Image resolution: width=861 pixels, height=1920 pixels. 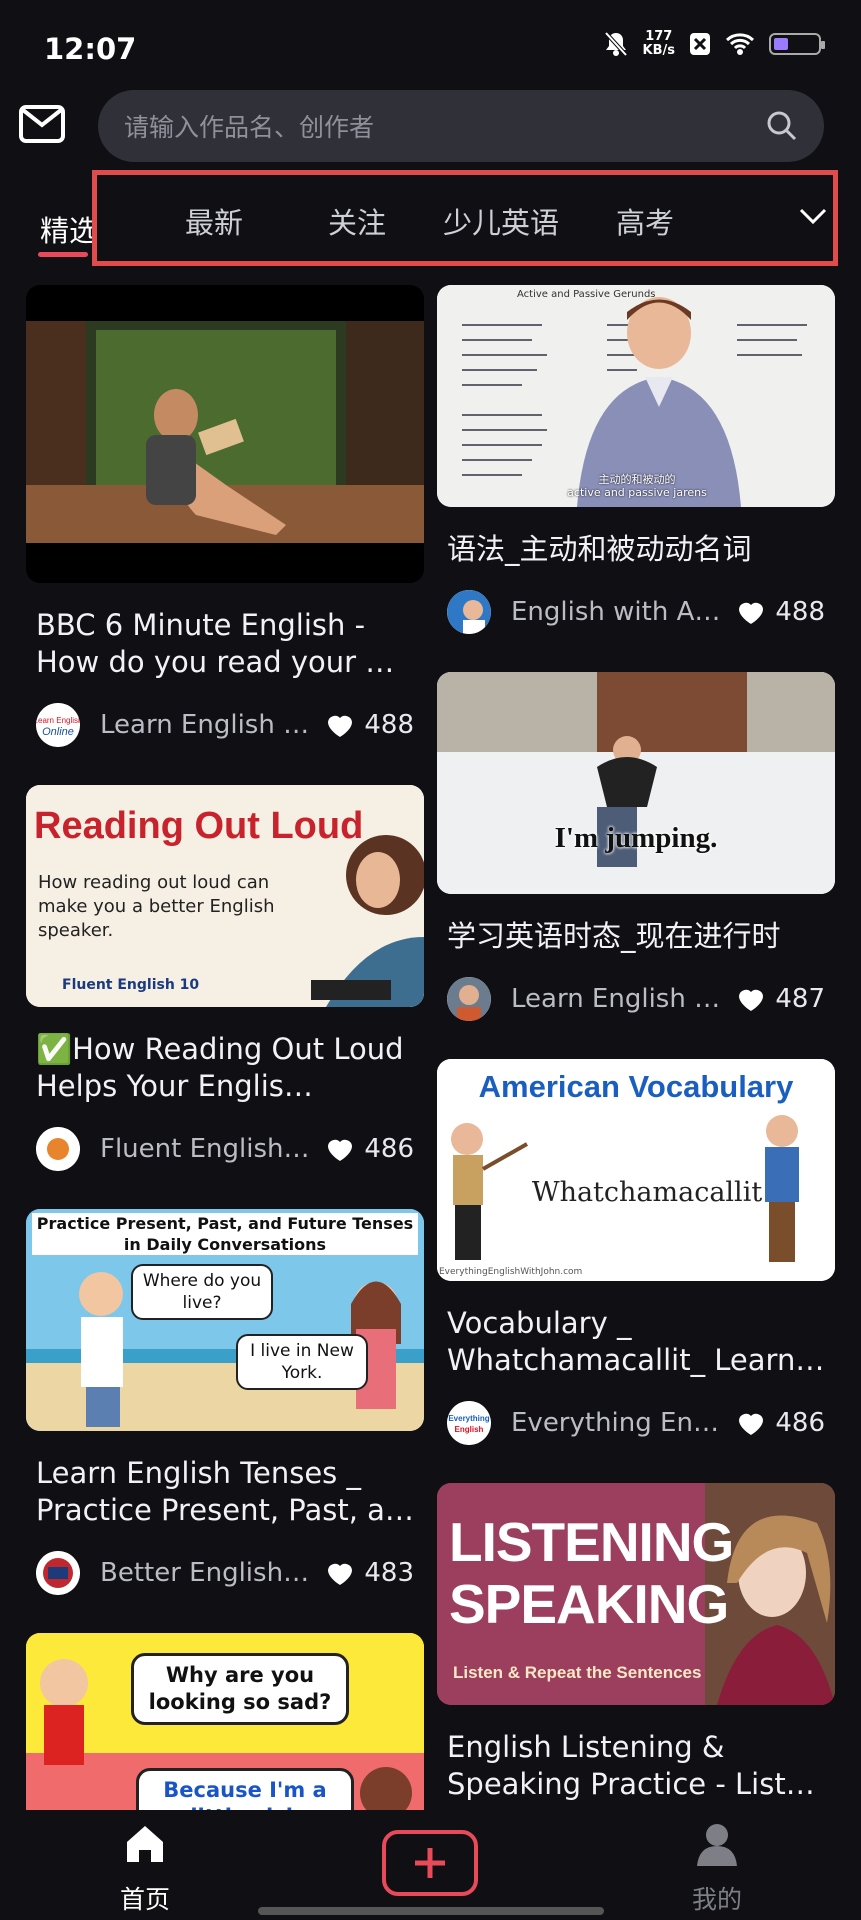 What do you see at coordinates (586, 294) in the screenshot?
I see `thumbnail-title: Active and Passive Gerunds` at bounding box center [586, 294].